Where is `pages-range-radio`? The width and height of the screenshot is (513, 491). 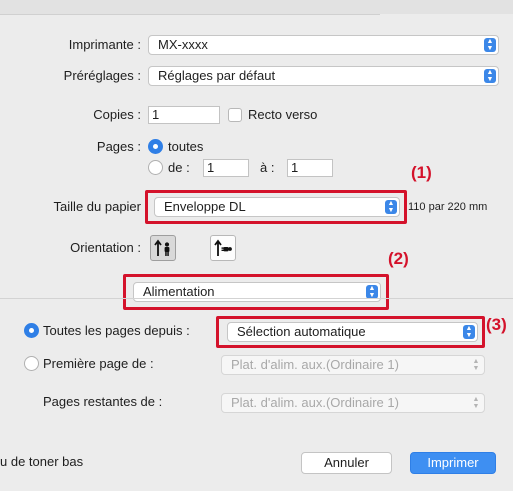 pages-range-radio is located at coordinates (155, 167).